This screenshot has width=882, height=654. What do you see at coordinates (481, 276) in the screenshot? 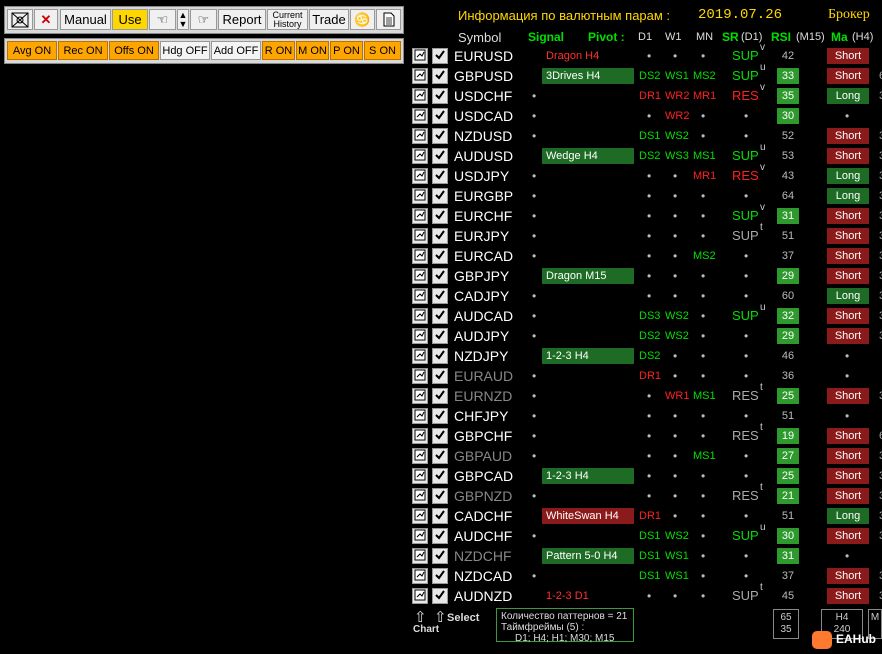
I see `symbol-name: GBPJPY` at bounding box center [481, 276].